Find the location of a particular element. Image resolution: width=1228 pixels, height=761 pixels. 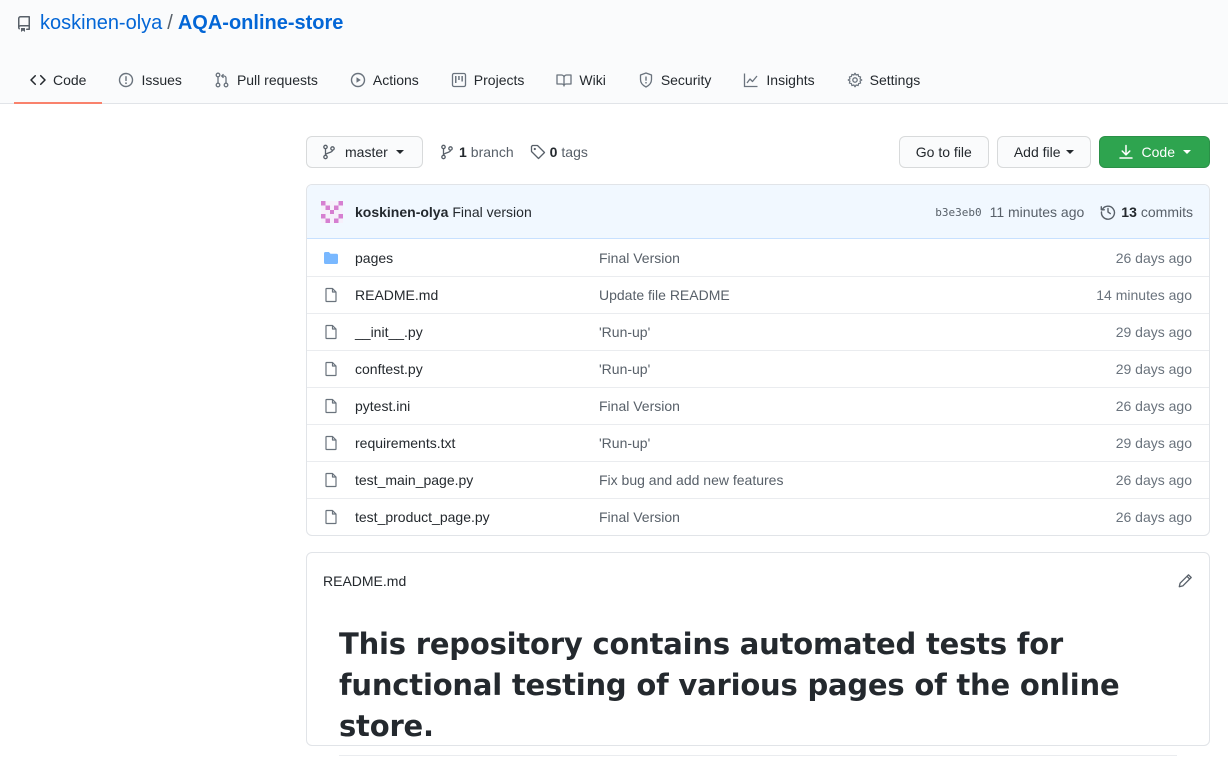

file-name-link: conftest.py is located at coordinates (477, 369).